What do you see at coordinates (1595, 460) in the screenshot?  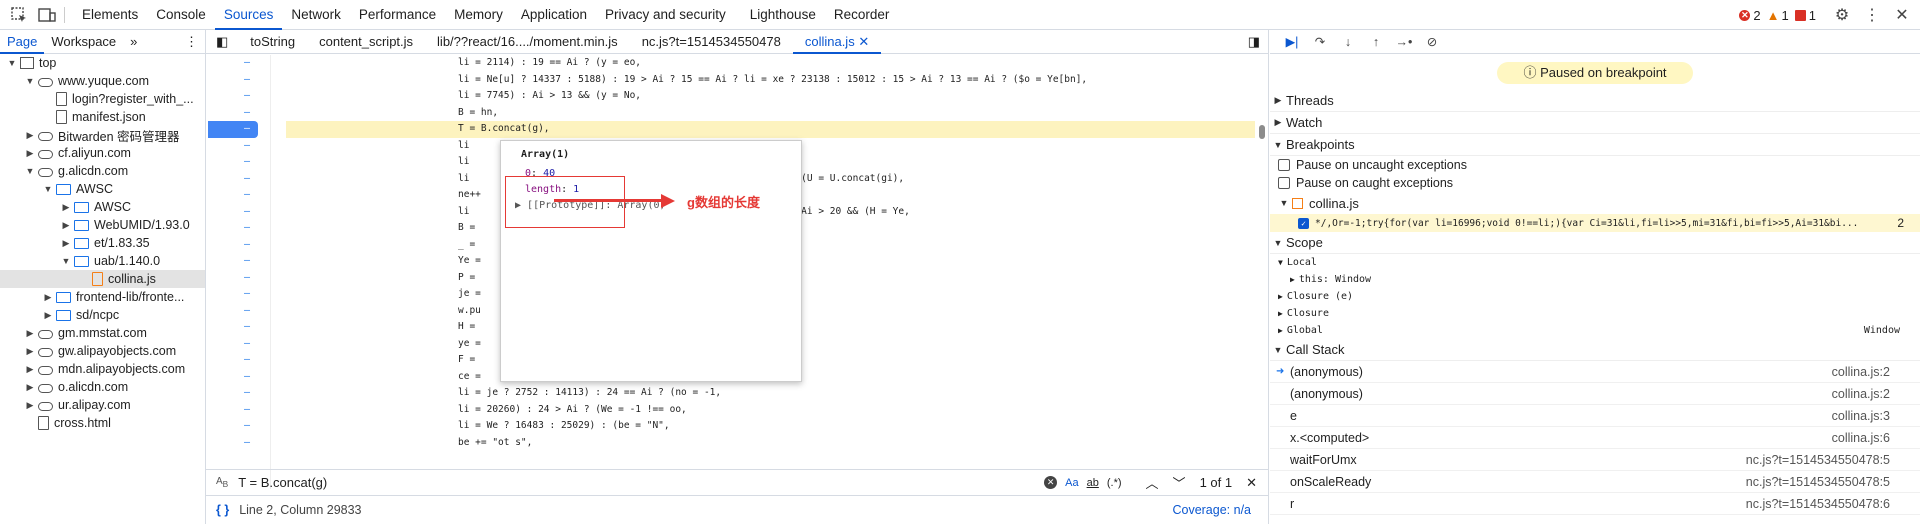 I see `callstack-frame: waitForUmx nc.js?t=1514534550478:5` at bounding box center [1595, 460].